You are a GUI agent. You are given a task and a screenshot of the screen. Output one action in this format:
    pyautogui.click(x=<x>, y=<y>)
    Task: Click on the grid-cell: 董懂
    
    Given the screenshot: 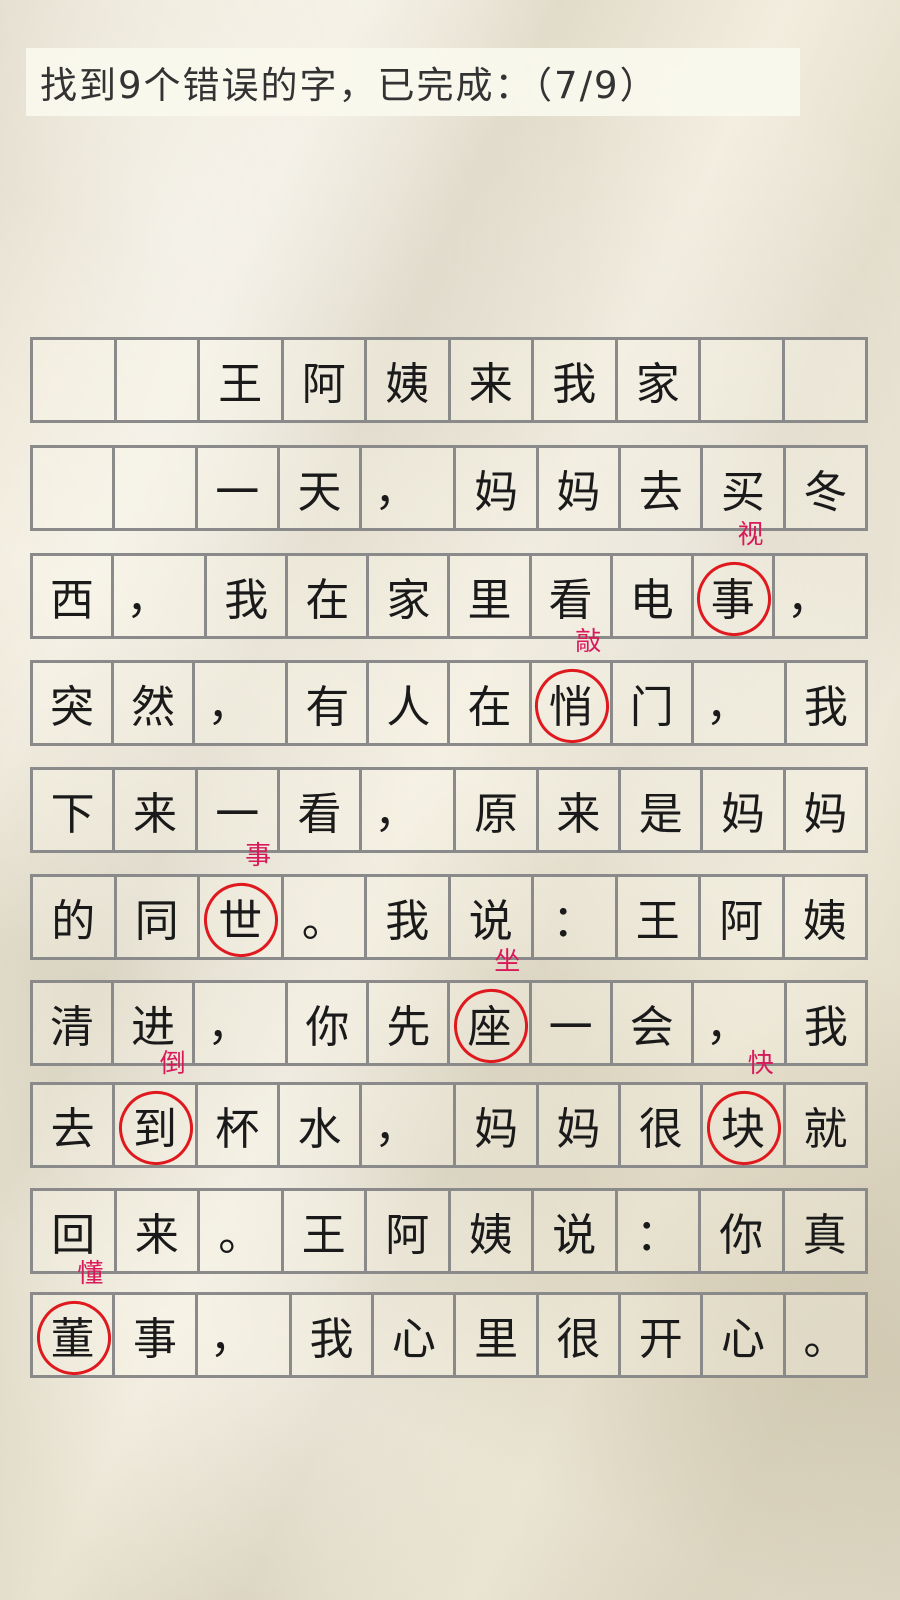 What is the action you would take?
    pyautogui.click(x=73, y=1321)
    